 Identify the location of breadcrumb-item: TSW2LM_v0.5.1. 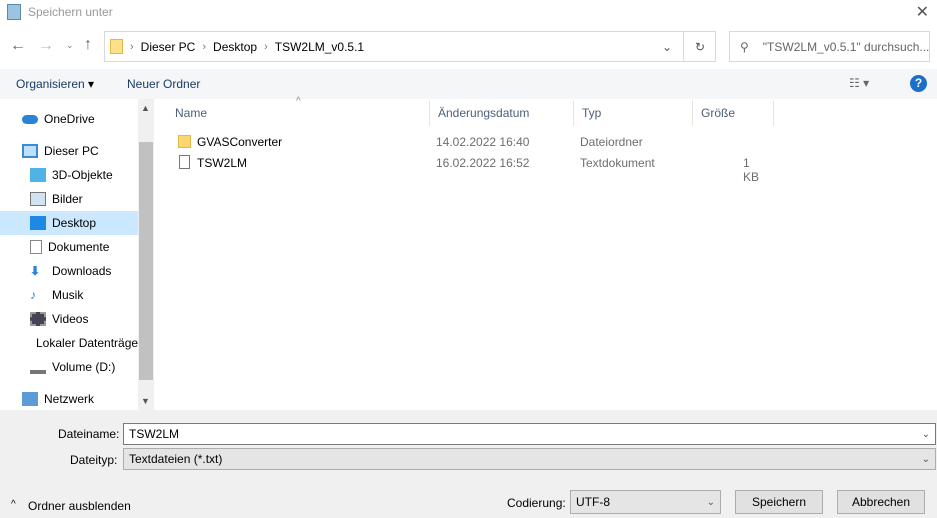
(319, 47).